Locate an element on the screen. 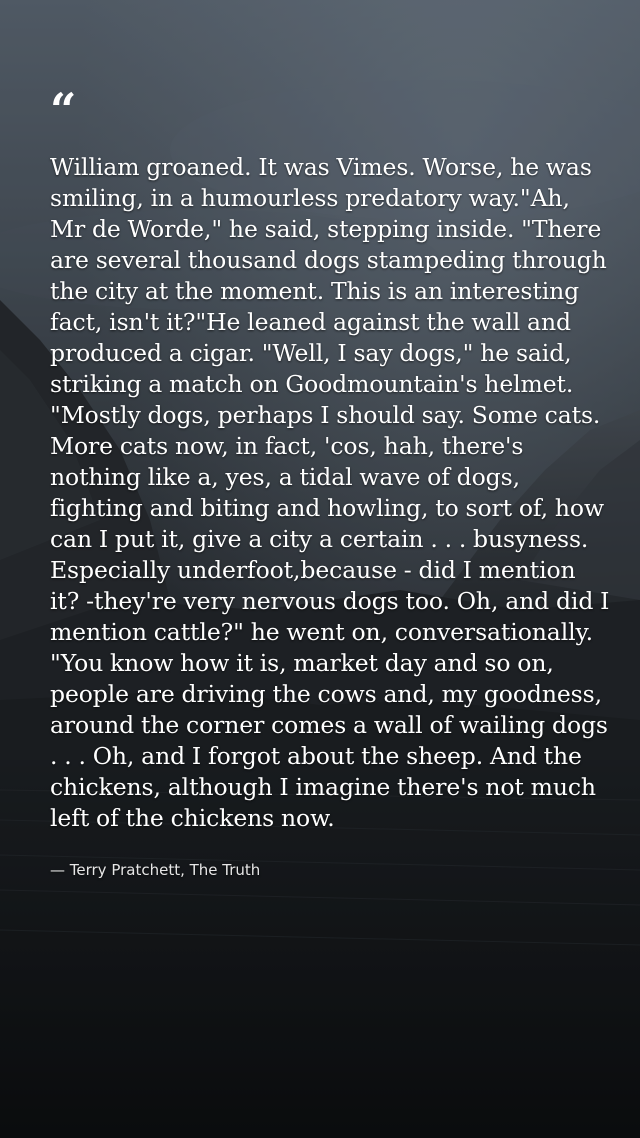  quote-mark-icon: “ is located at coordinates (63, 110).